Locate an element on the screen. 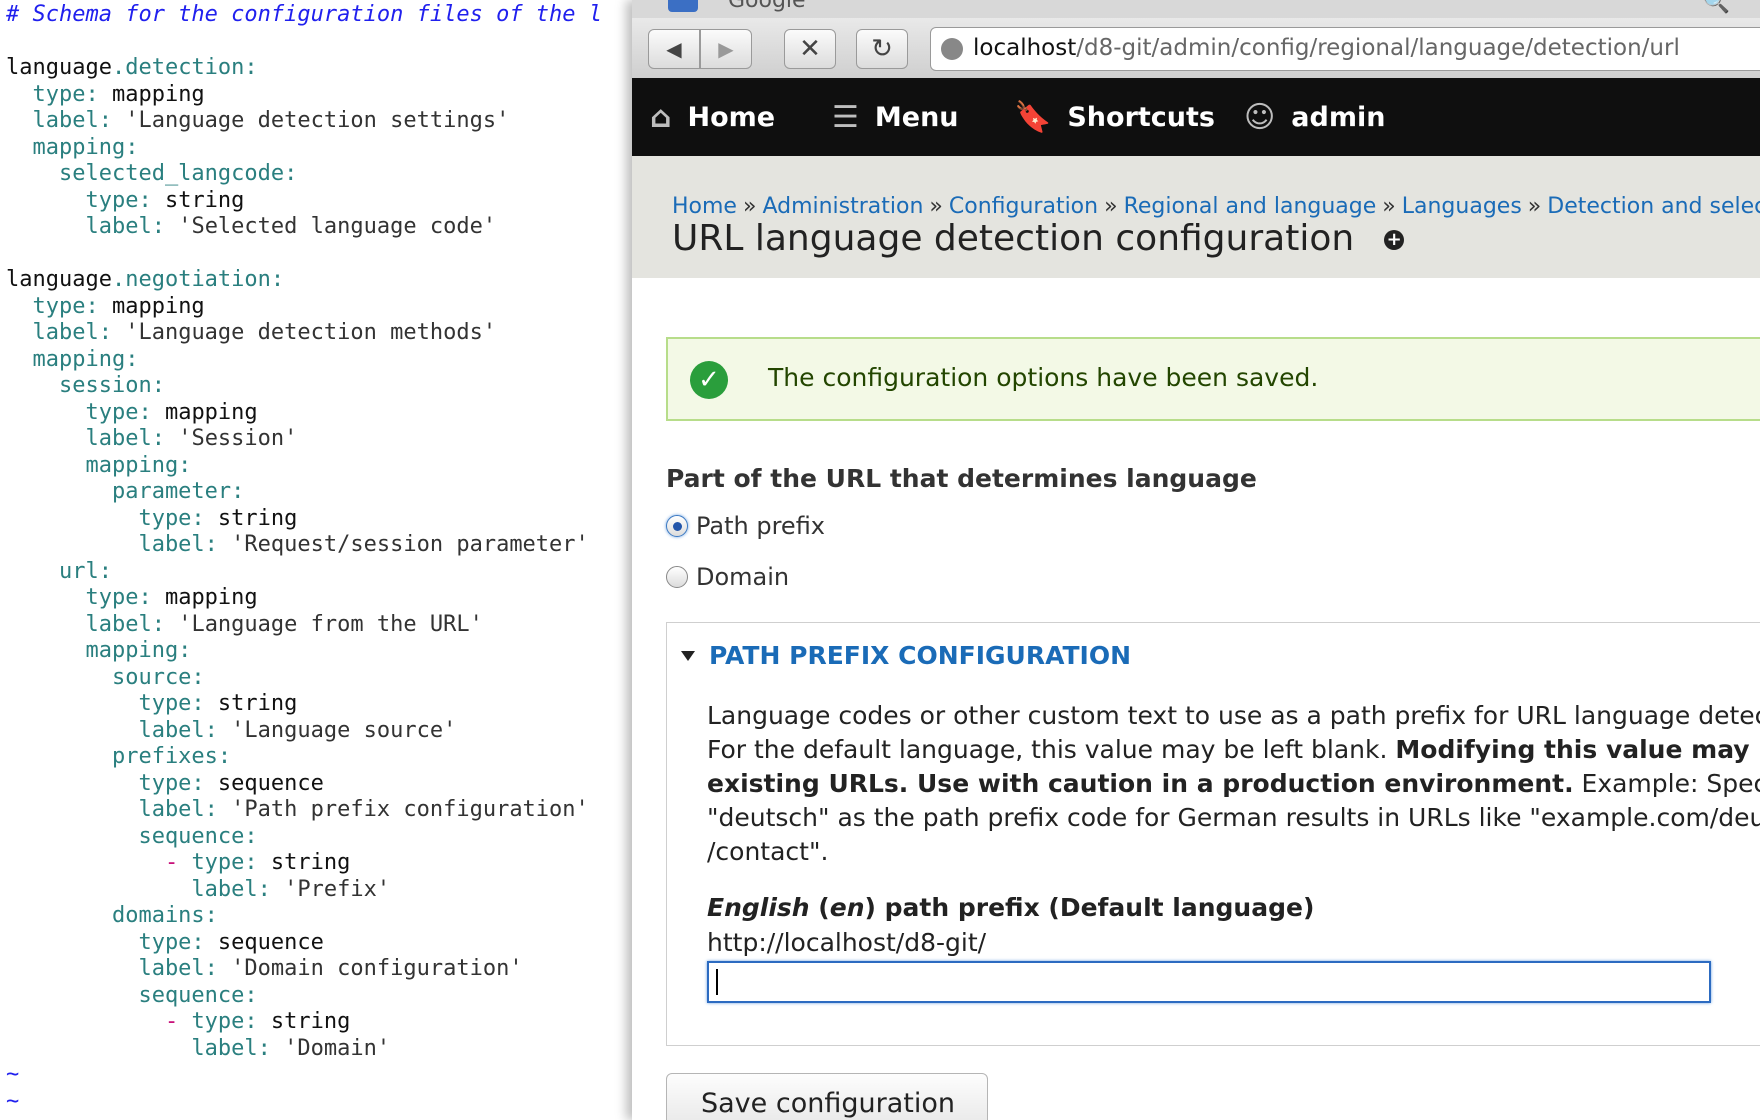 Image resolution: width=1760 pixels, height=1120 pixels. code-token: 'Domain configuration' is located at coordinates (370, 968).